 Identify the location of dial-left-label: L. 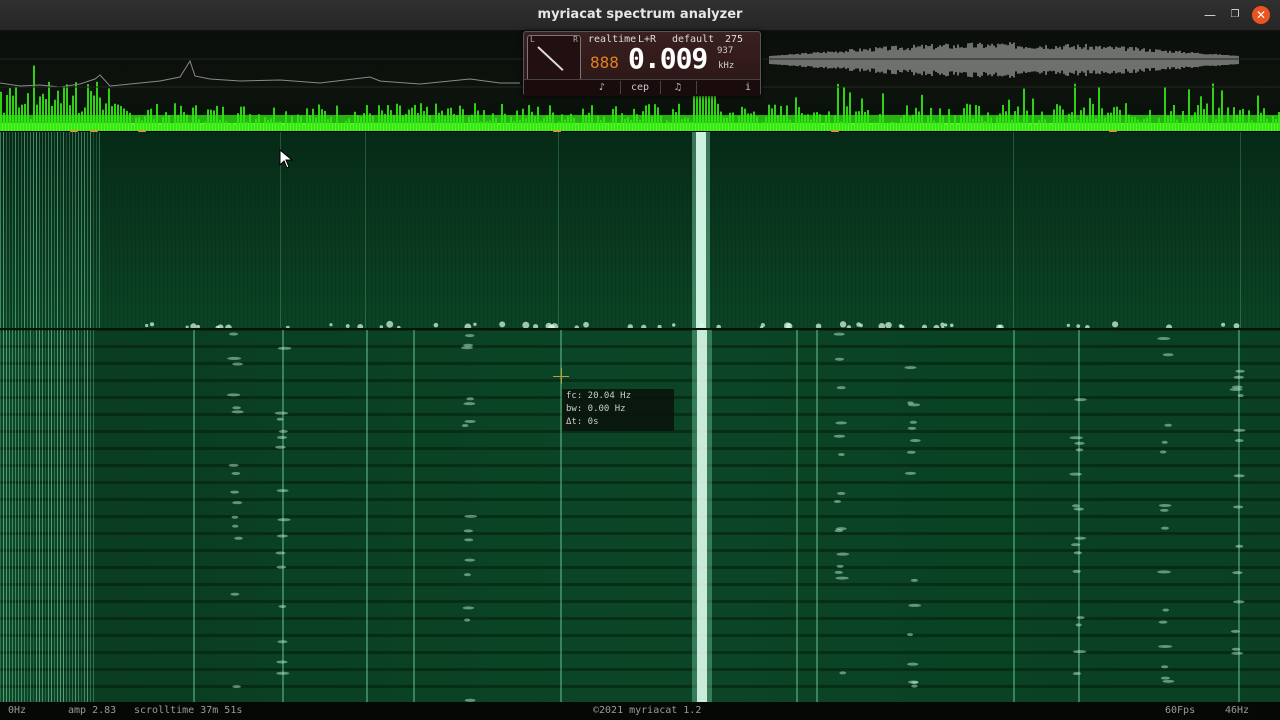
(532, 39).